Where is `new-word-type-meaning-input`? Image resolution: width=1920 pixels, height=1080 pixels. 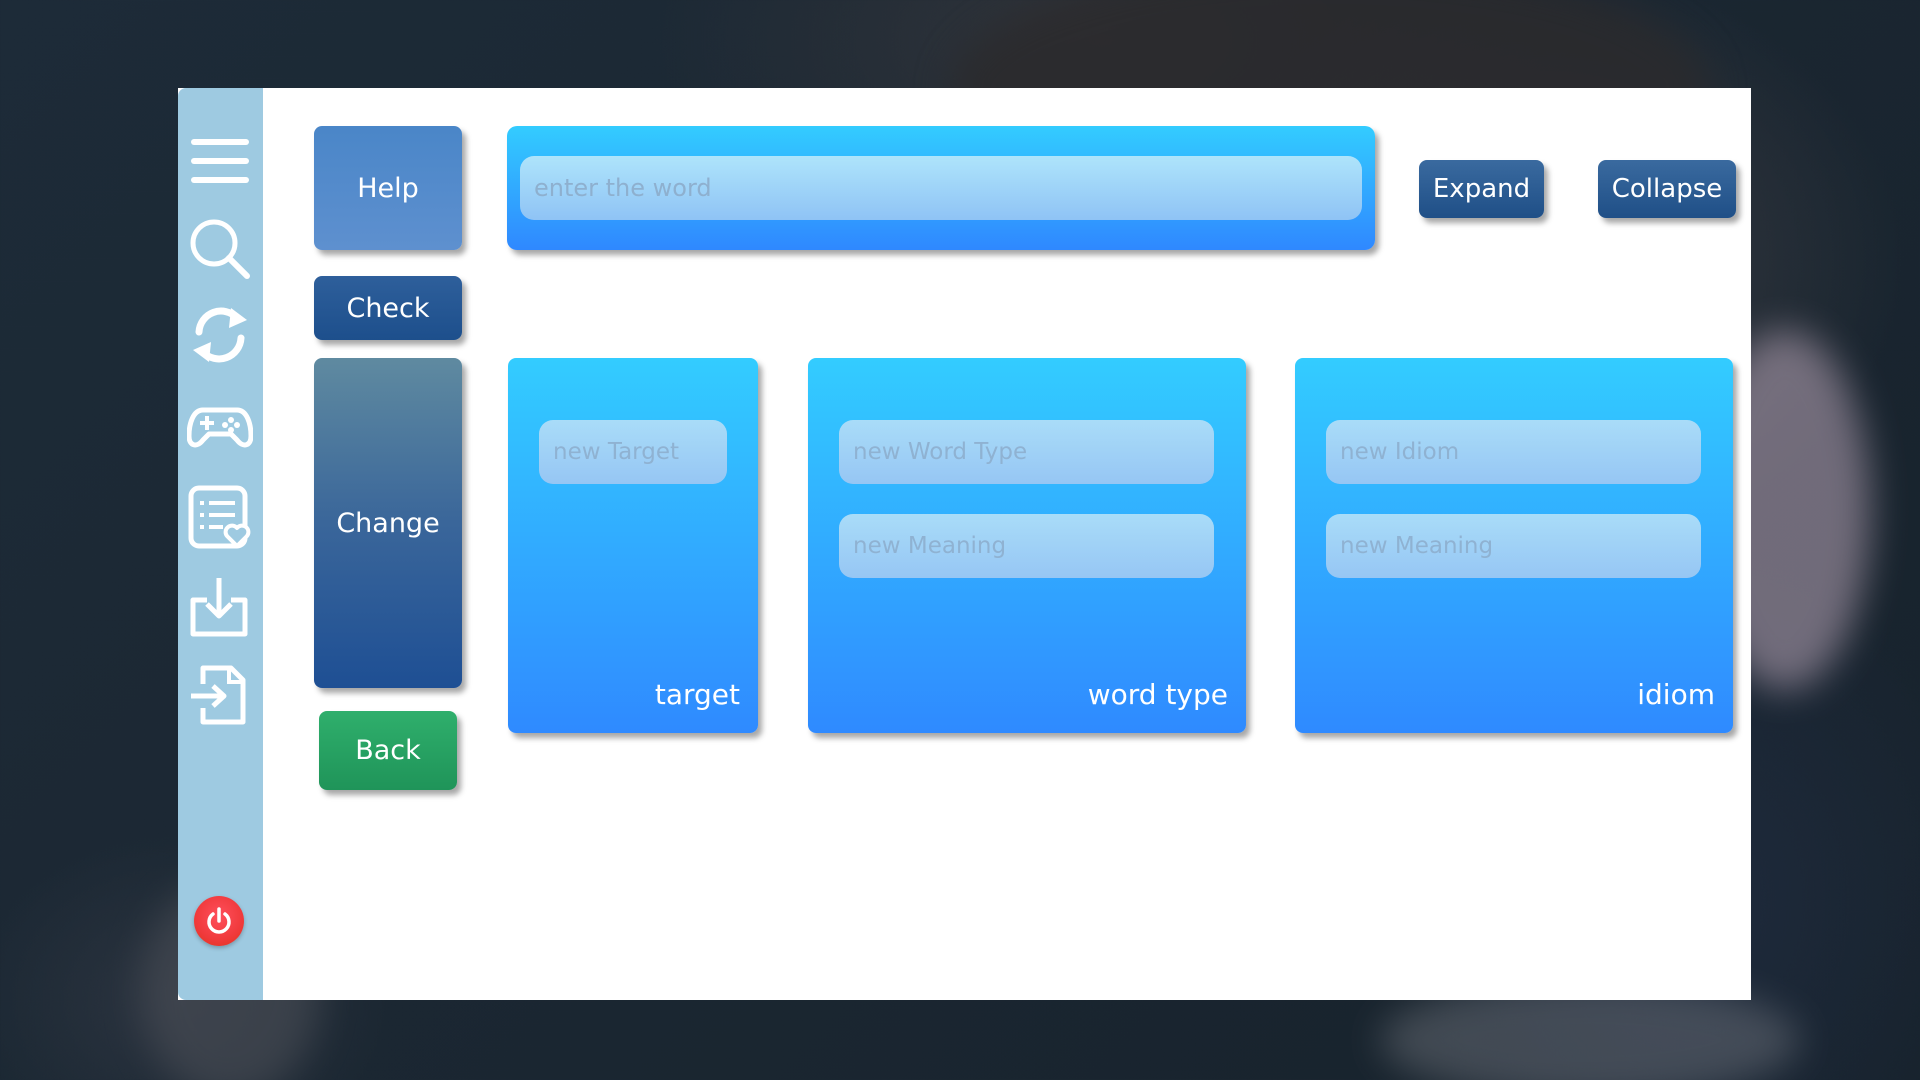 new-word-type-meaning-input is located at coordinates (1026, 546).